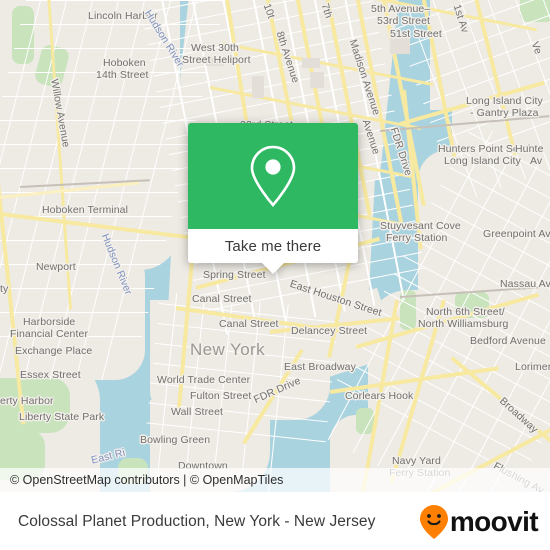 The height and width of the screenshot is (550, 550). Describe the element at coordinates (317, 80) in the screenshot. I see `building-block-c` at that location.